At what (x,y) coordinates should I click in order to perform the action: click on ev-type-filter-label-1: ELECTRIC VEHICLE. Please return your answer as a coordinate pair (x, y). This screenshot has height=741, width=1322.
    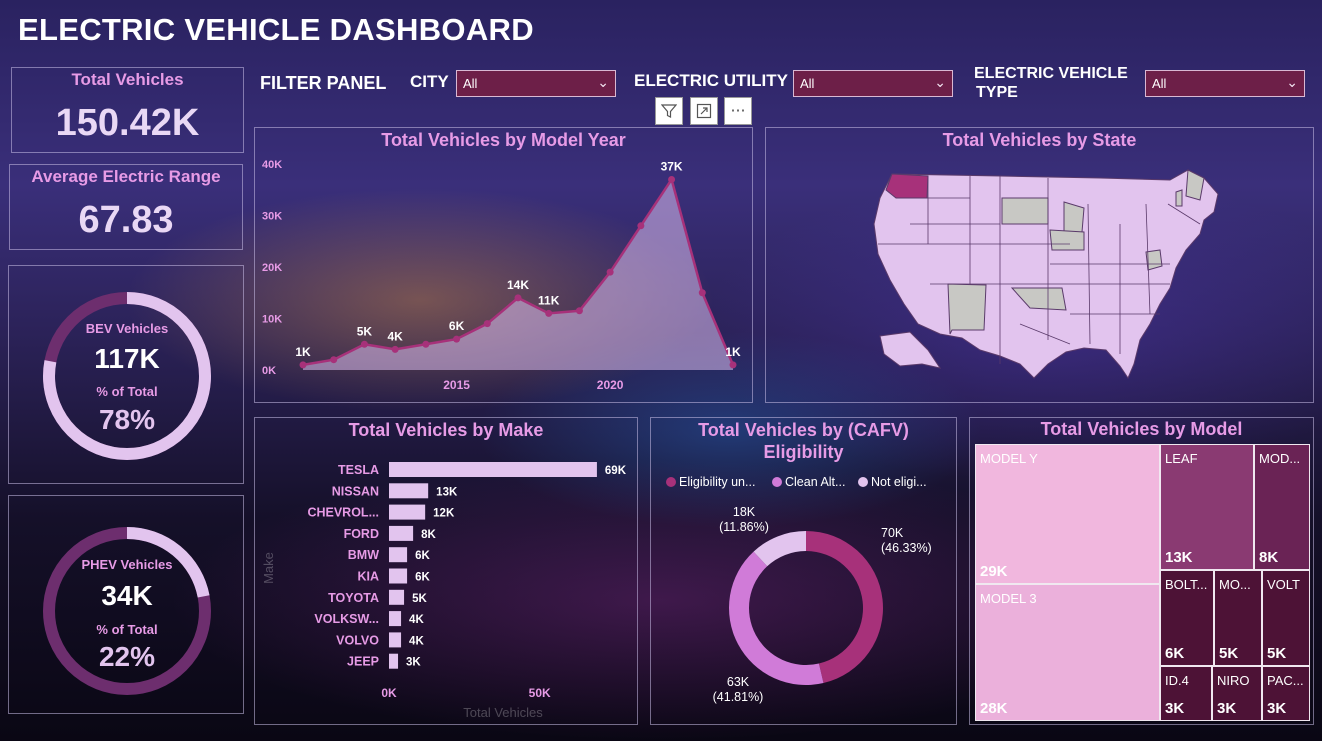
    Looking at the image, I should click on (1051, 73).